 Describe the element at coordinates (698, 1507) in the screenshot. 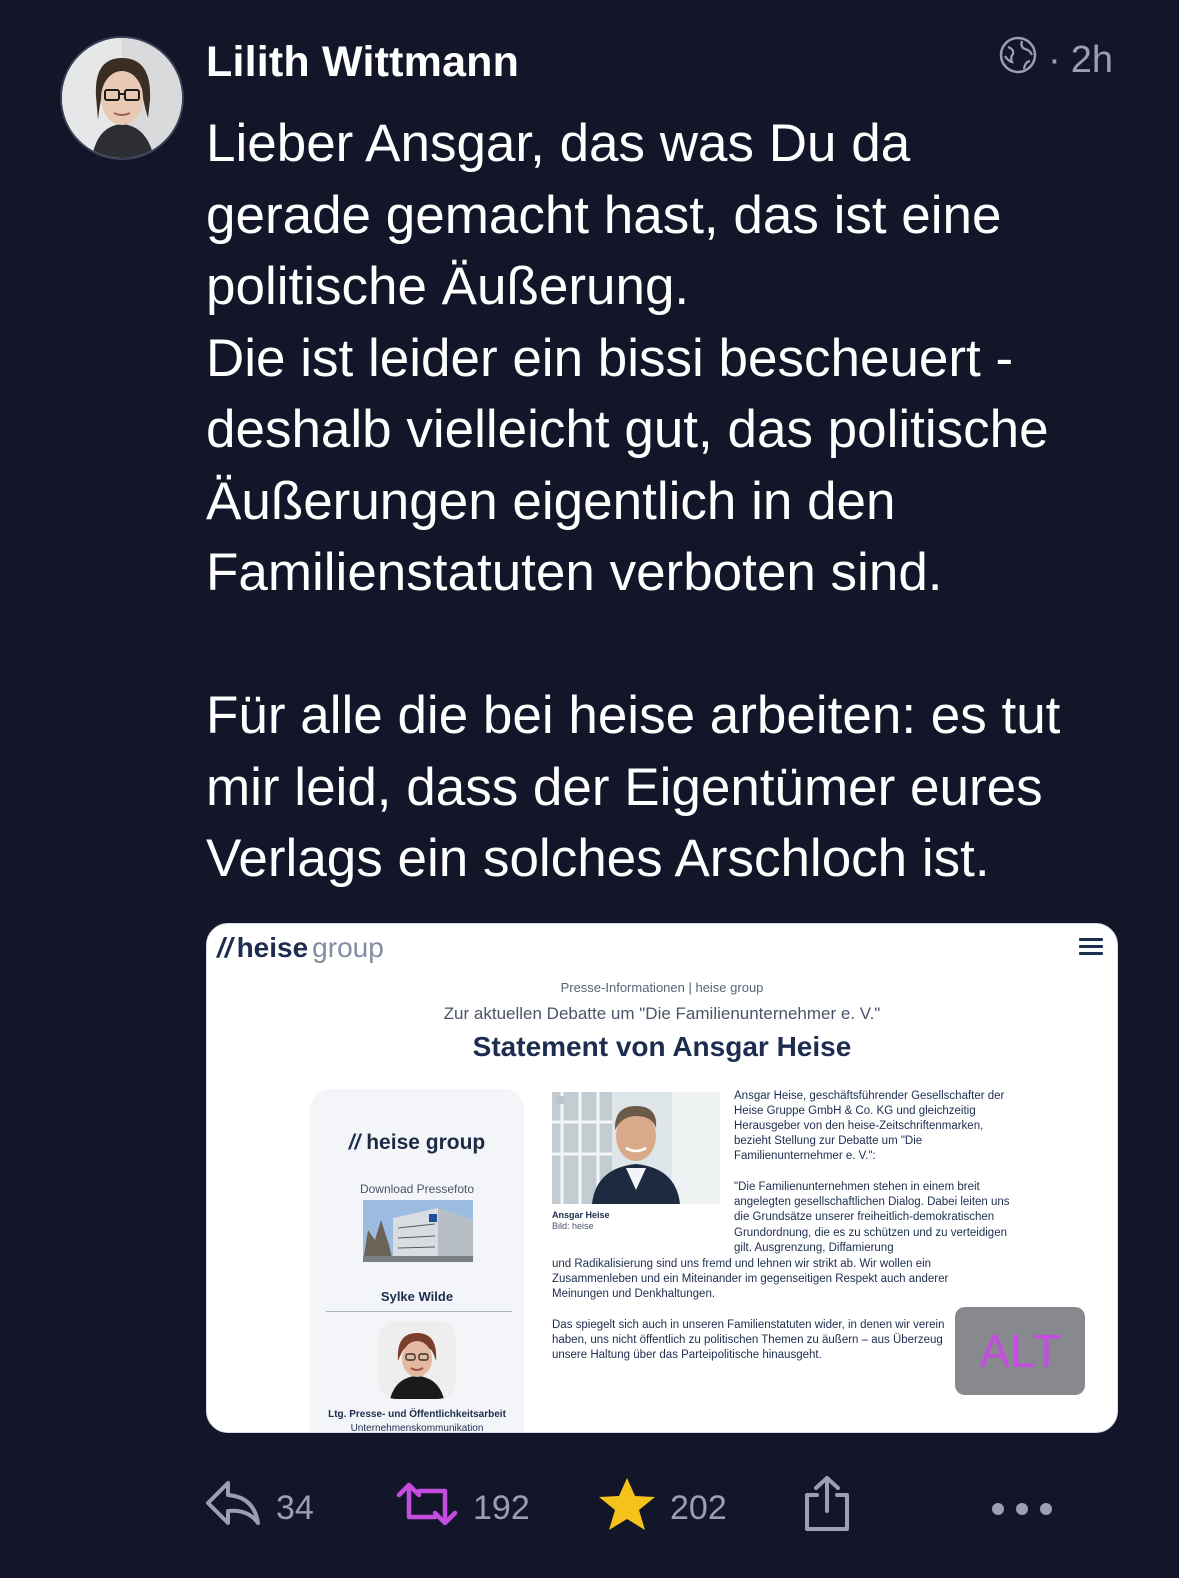

I see `favourite-count: 202` at that location.